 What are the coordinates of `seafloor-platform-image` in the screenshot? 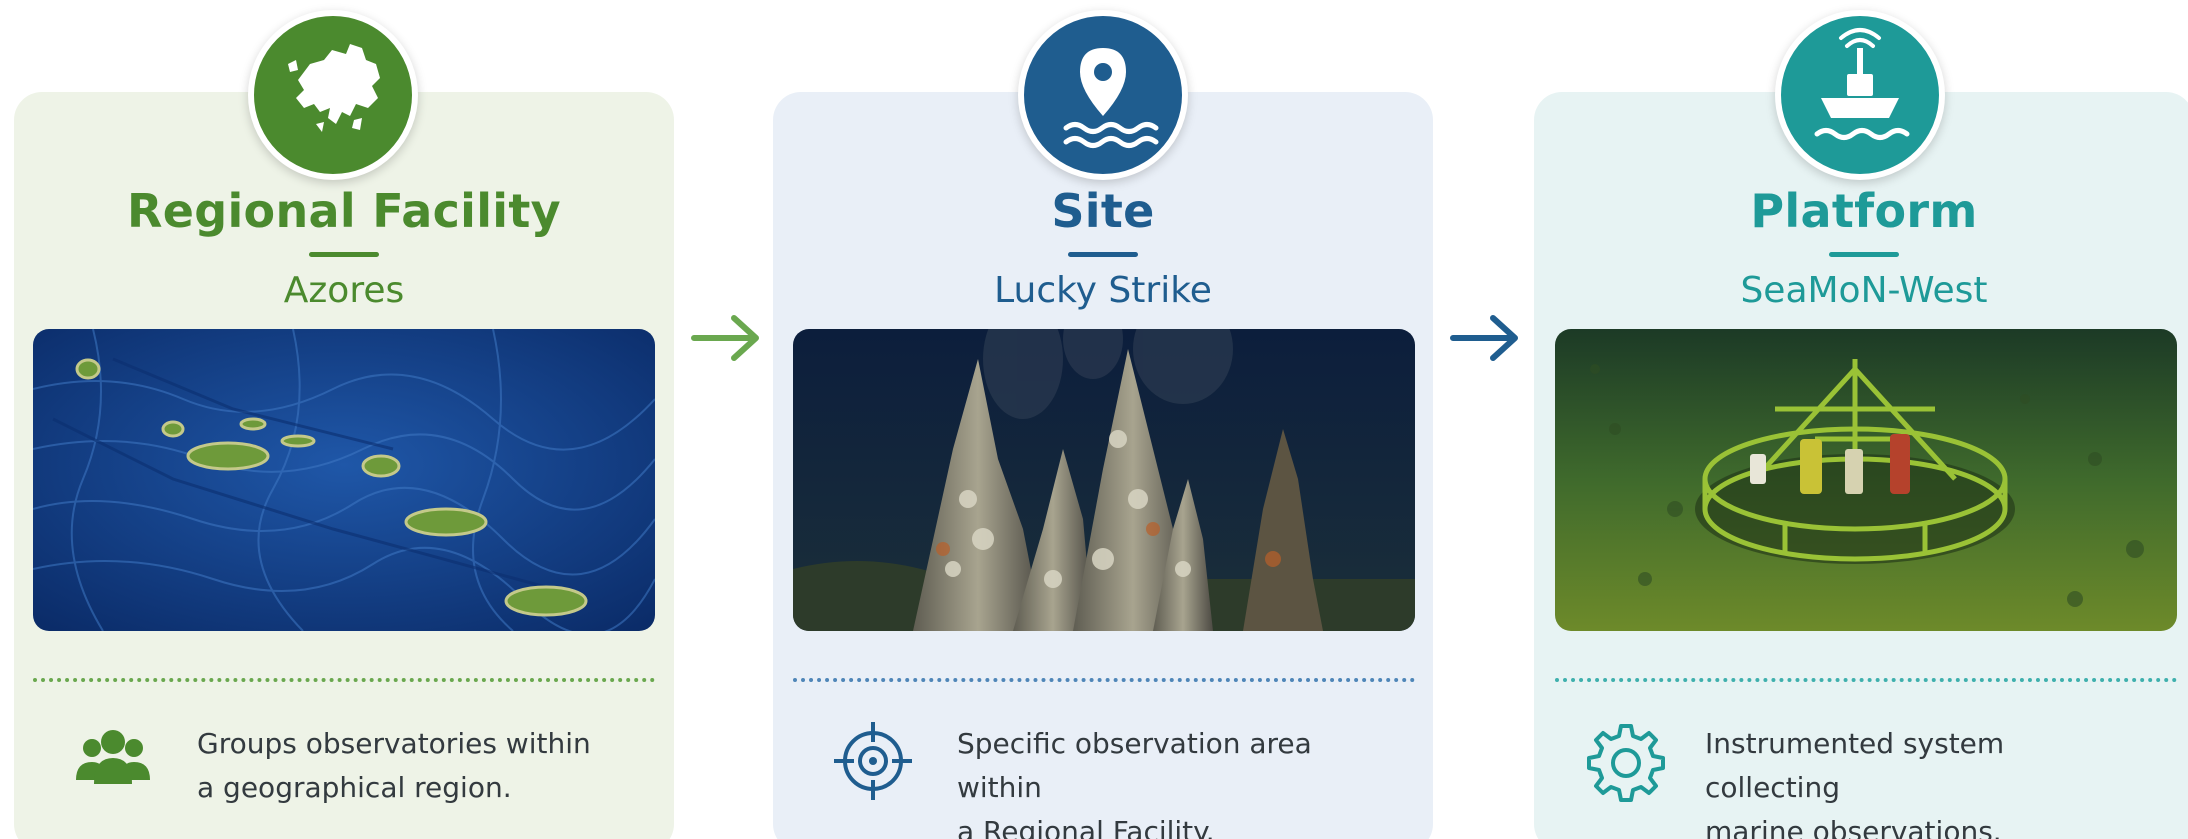 It's located at (1866, 480).